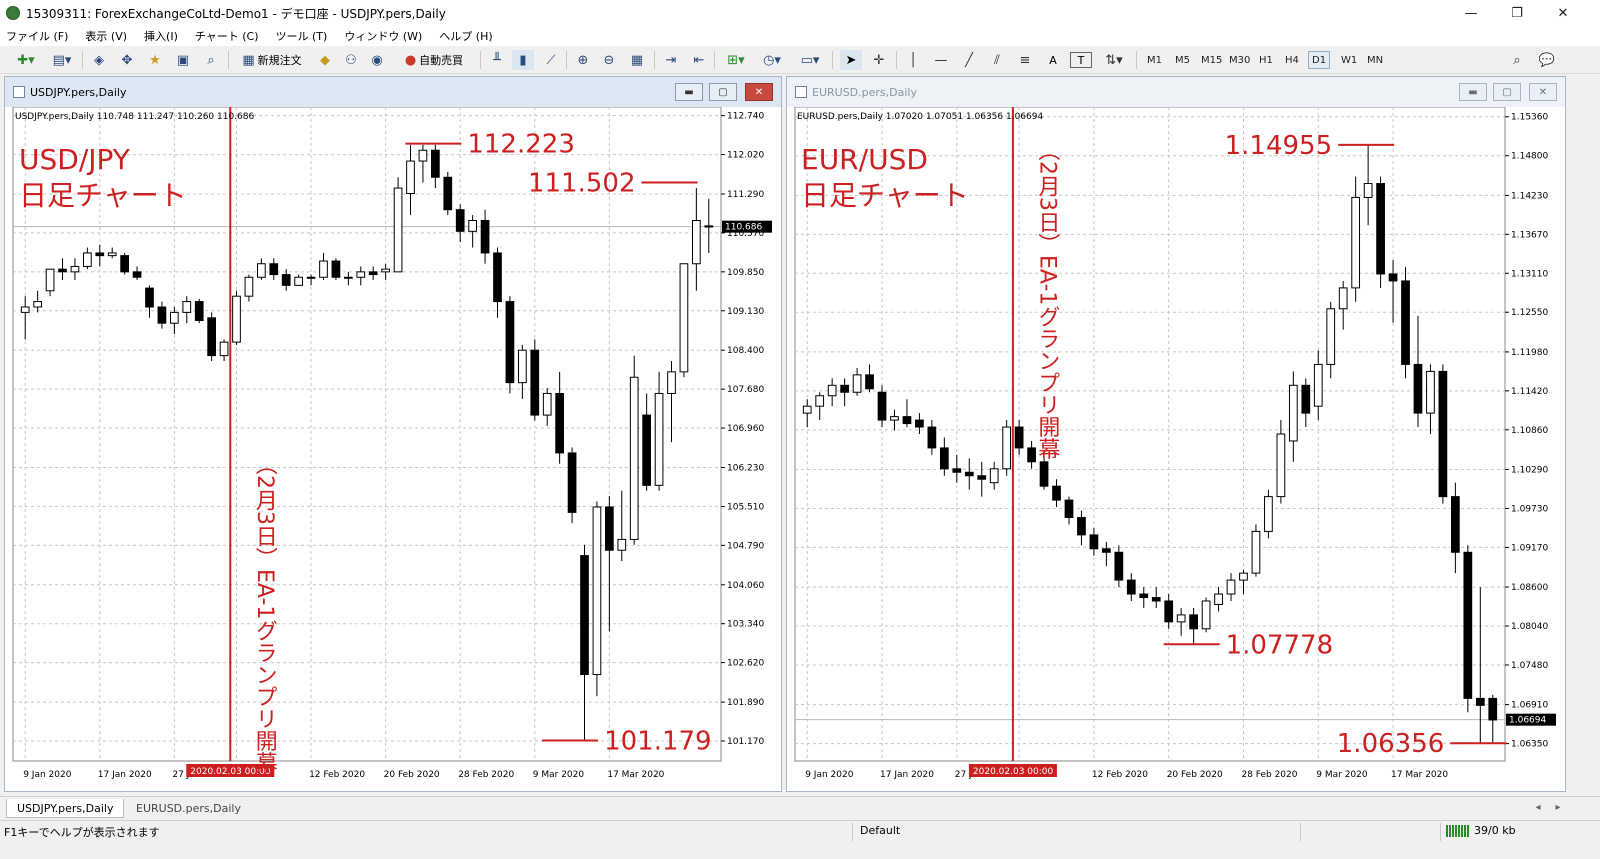 The height and width of the screenshot is (859, 1600). Describe the element at coordinates (759, 92) in the screenshot. I see `usdjpy-close-button: ✕` at that location.